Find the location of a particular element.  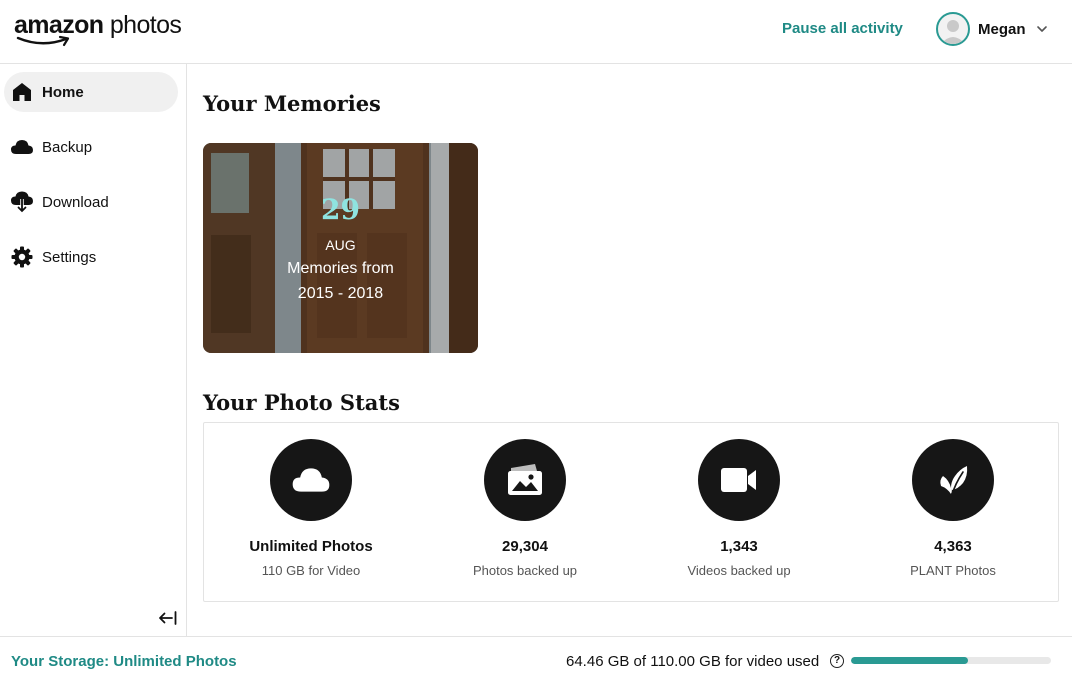

storage-progress-bar is located at coordinates (951, 660).